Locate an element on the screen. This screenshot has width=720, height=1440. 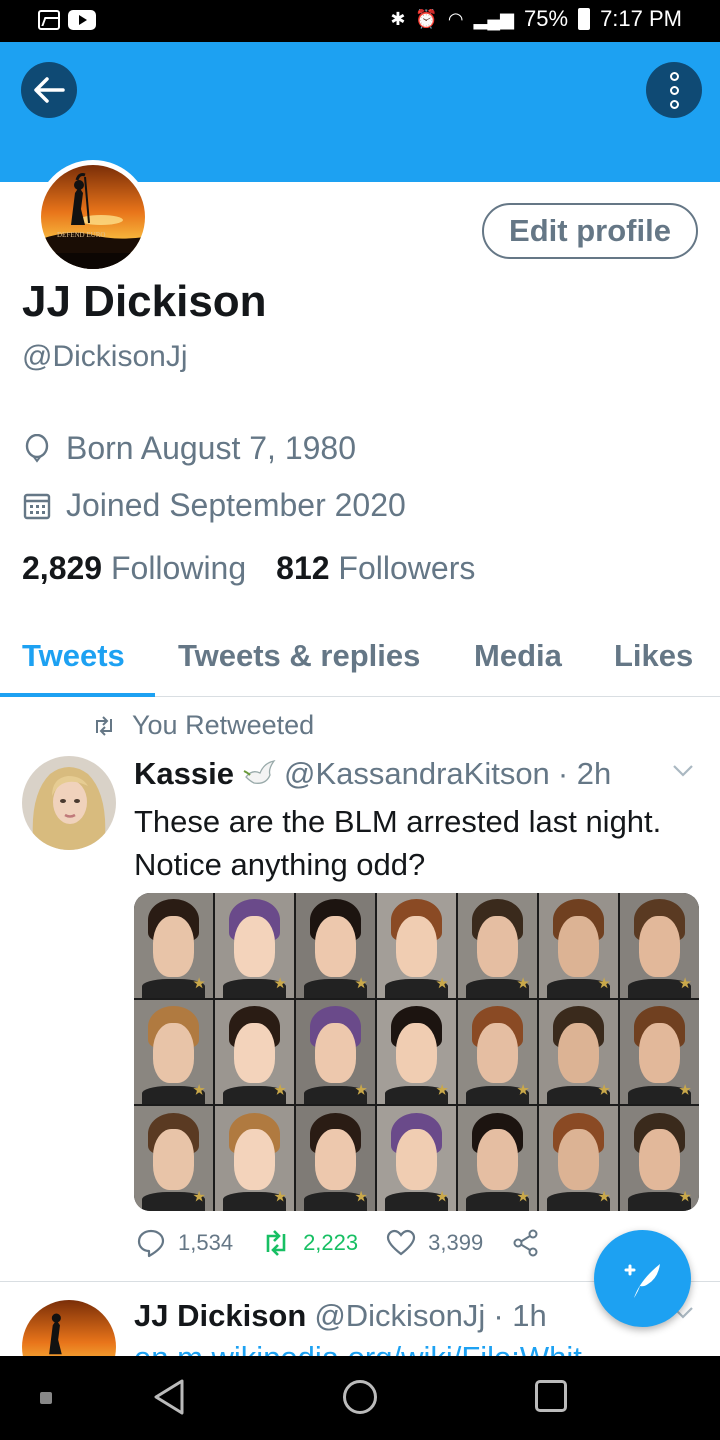
tweet-author-avatar is located at coordinates (69, 803).